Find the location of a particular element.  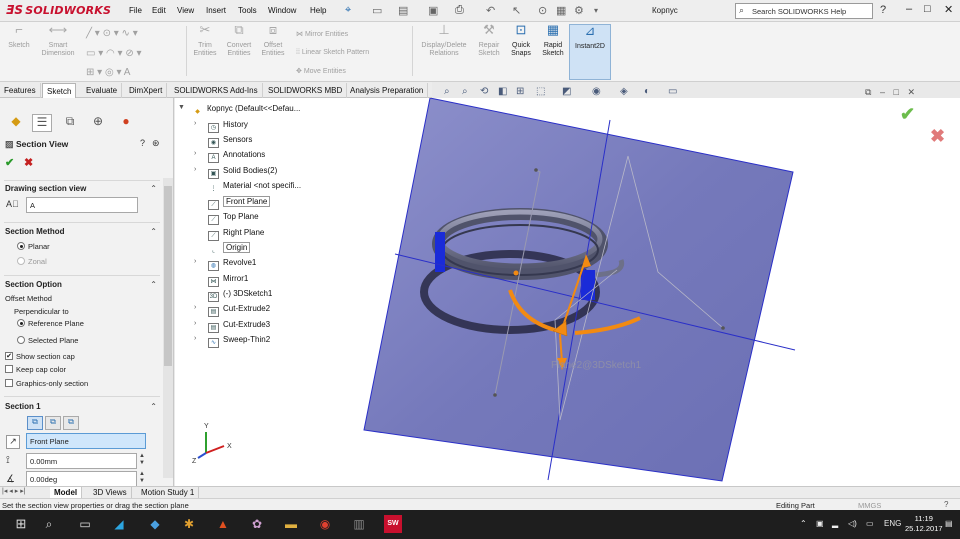

tab-sketch: Sketch is located at coordinates (59, 90).